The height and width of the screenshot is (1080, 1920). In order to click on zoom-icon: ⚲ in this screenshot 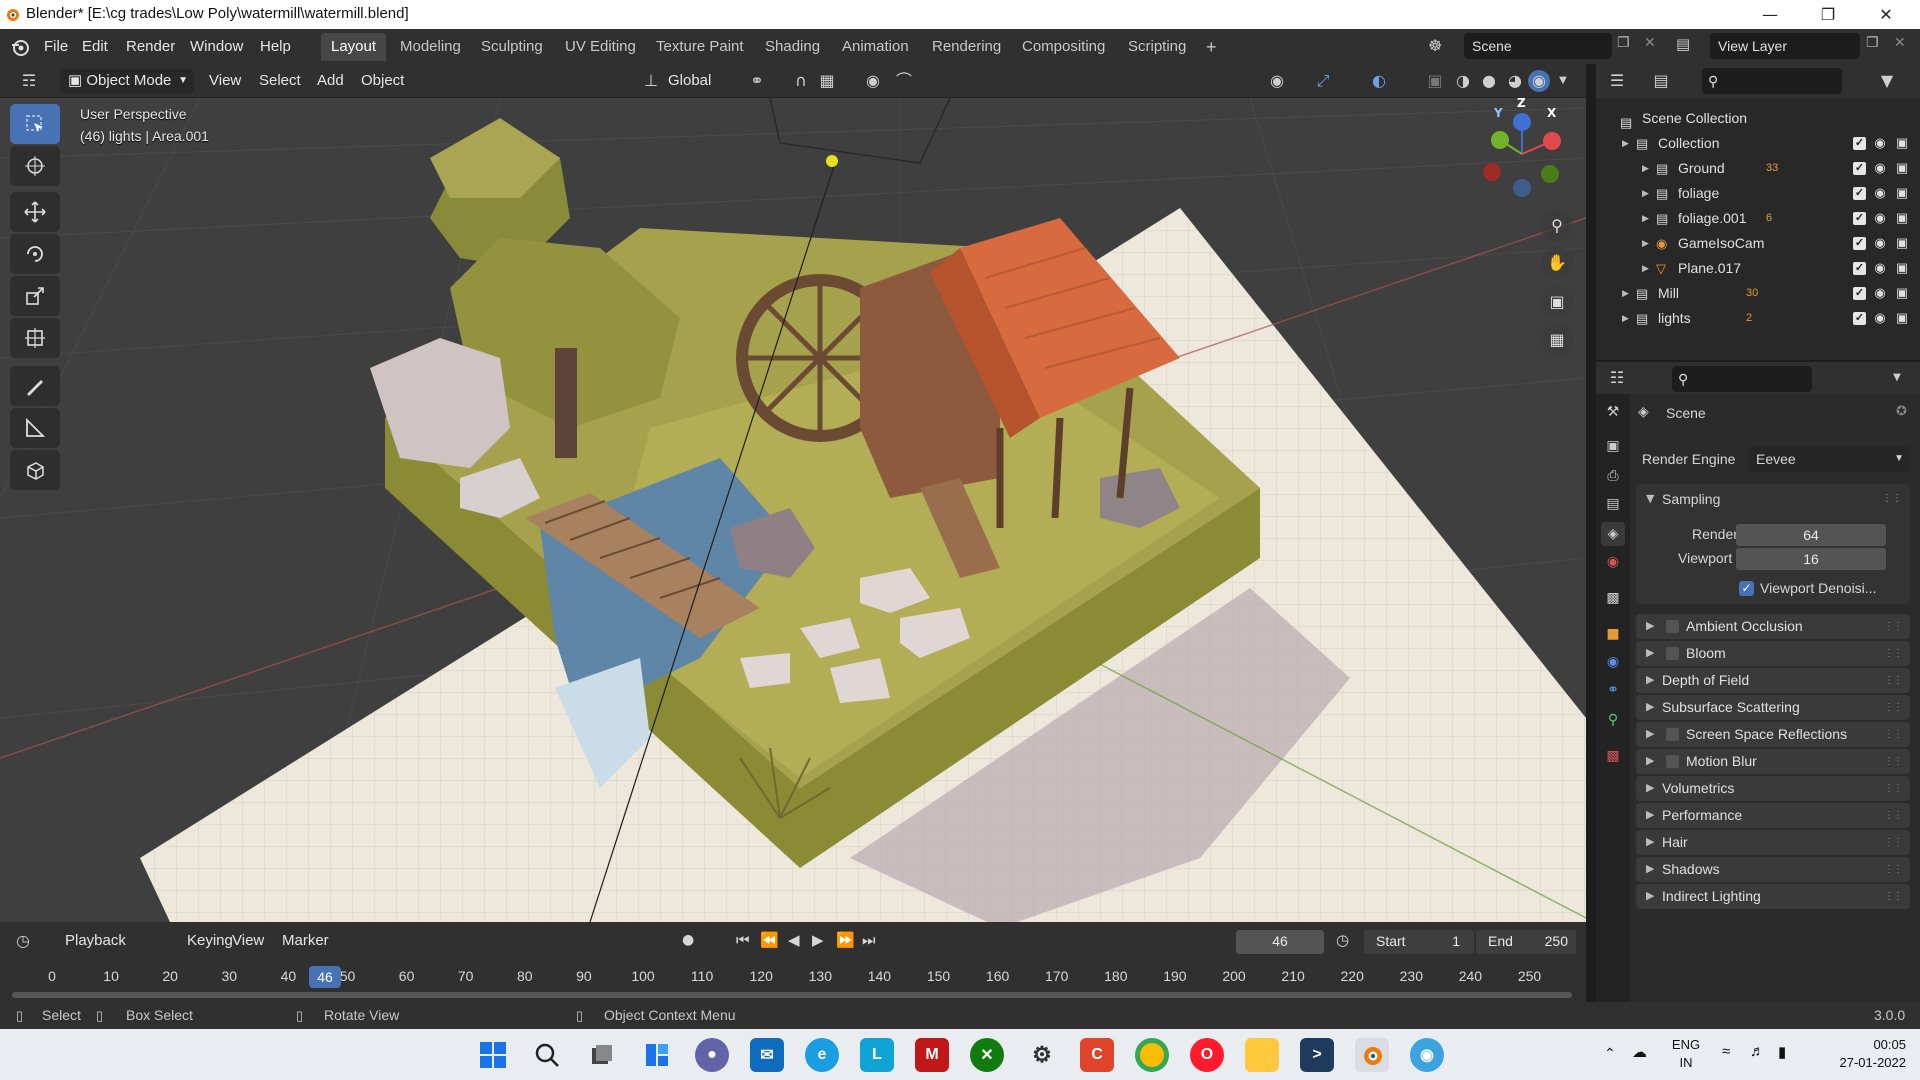, I will do `click(1557, 226)`.